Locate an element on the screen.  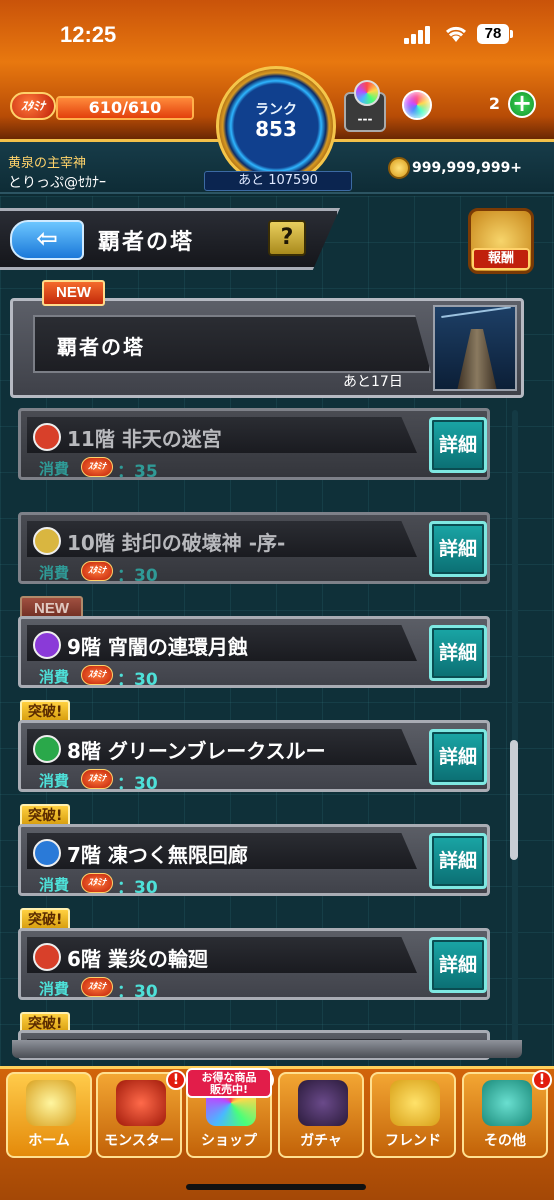
shop-deal-badge: お得な商品 販売中! is located at coordinates (229, 1083).